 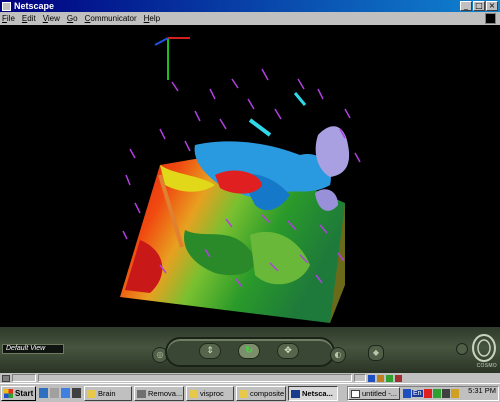 I want to click on tilt-icon: ◐, so click(x=338, y=355).